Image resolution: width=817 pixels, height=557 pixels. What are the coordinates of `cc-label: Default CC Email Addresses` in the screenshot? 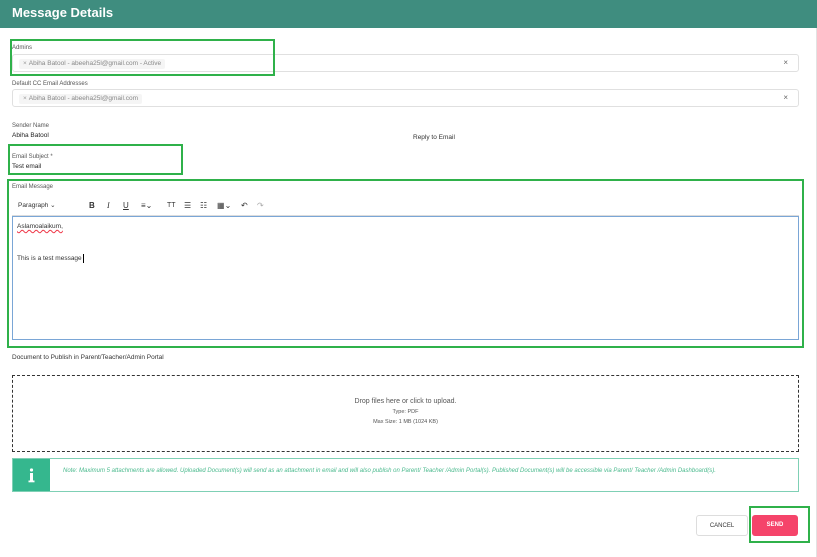 It's located at (50, 84).